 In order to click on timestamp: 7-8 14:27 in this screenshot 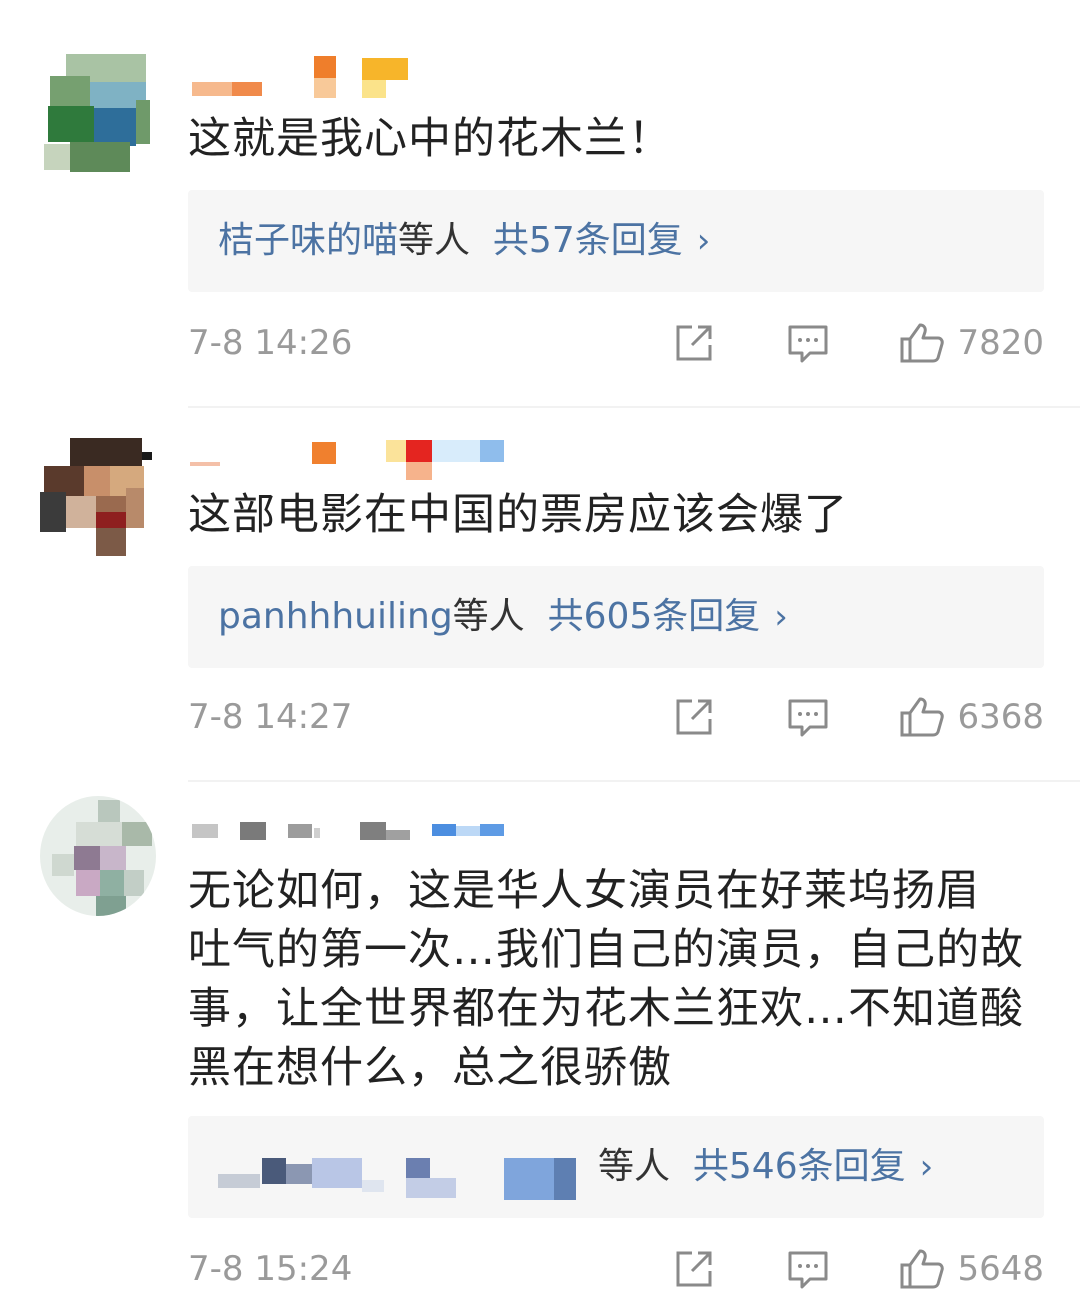, I will do `click(270, 717)`.